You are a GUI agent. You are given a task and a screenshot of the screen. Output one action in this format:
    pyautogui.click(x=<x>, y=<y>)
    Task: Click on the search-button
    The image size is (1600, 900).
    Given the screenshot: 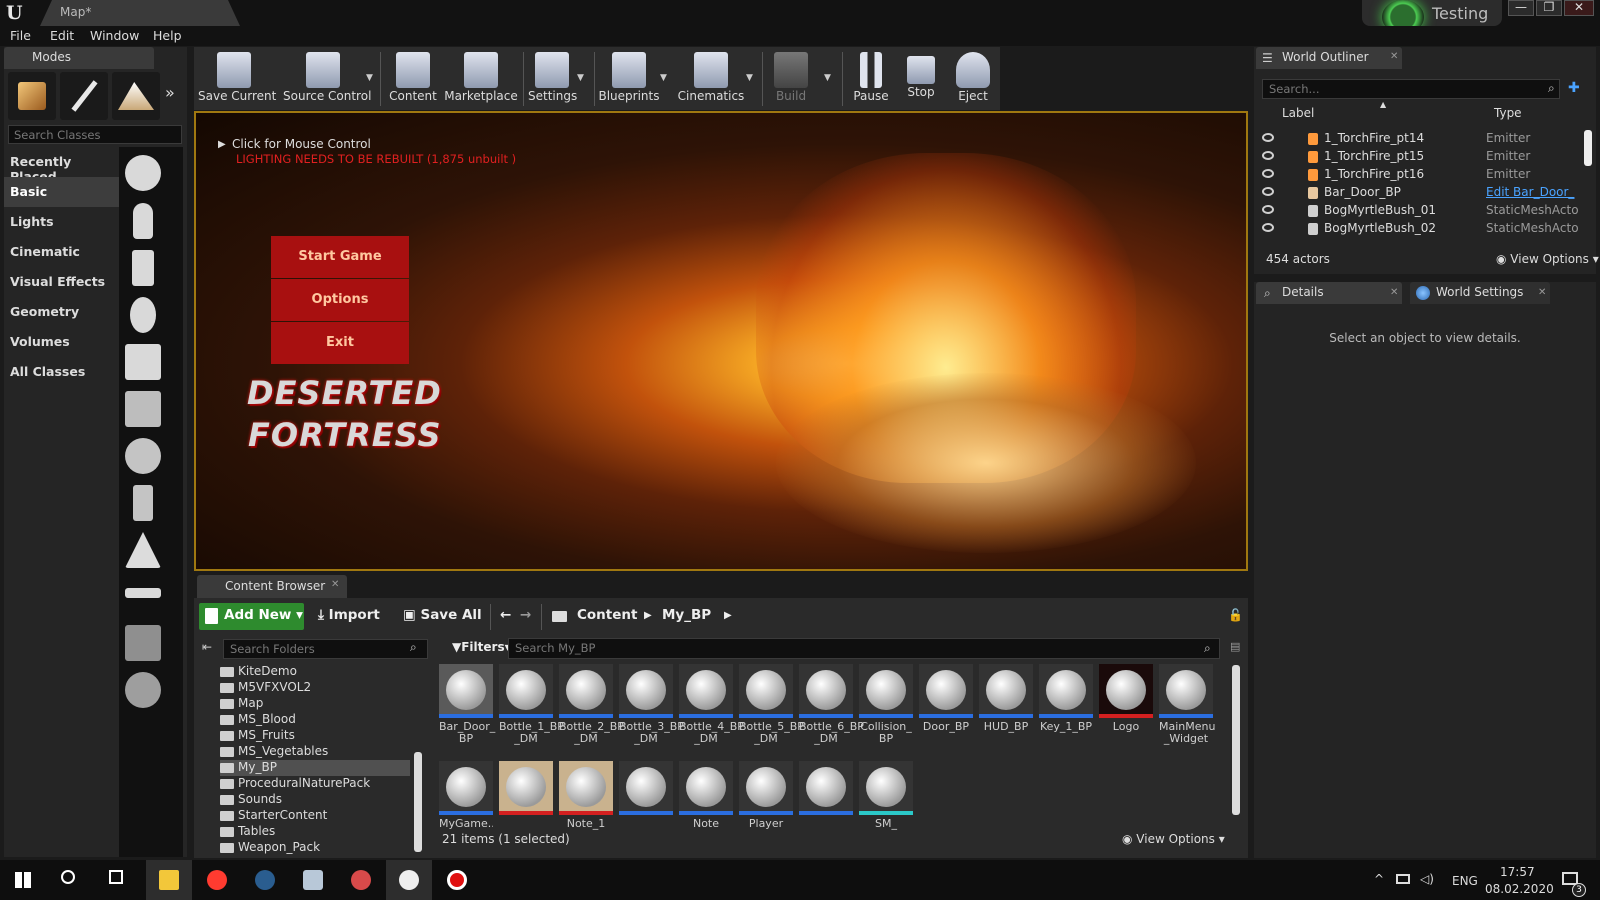 What is the action you would take?
    pyautogui.click(x=71, y=880)
    